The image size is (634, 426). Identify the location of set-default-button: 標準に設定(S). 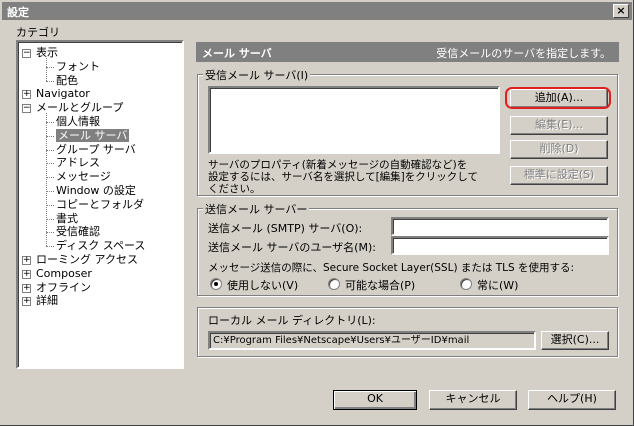
(559, 175).